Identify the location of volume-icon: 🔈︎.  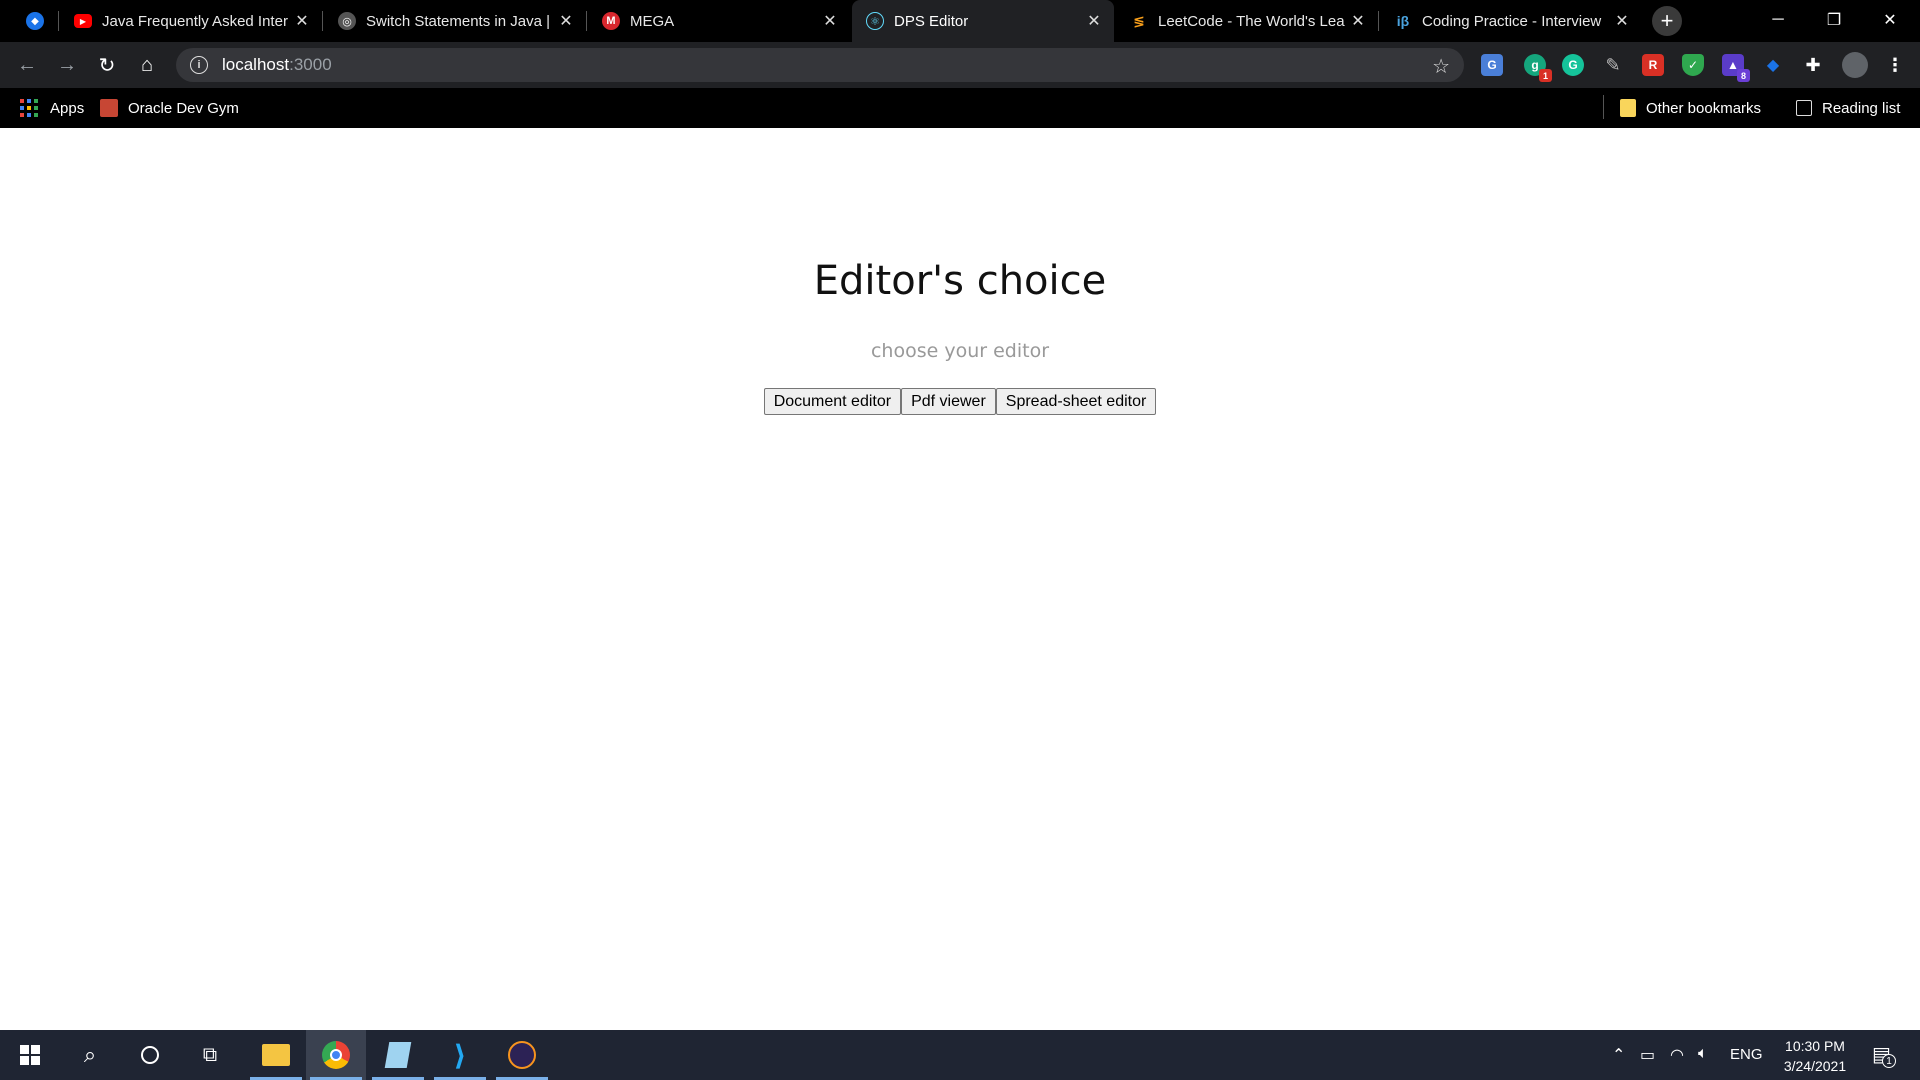
(1703, 1054).